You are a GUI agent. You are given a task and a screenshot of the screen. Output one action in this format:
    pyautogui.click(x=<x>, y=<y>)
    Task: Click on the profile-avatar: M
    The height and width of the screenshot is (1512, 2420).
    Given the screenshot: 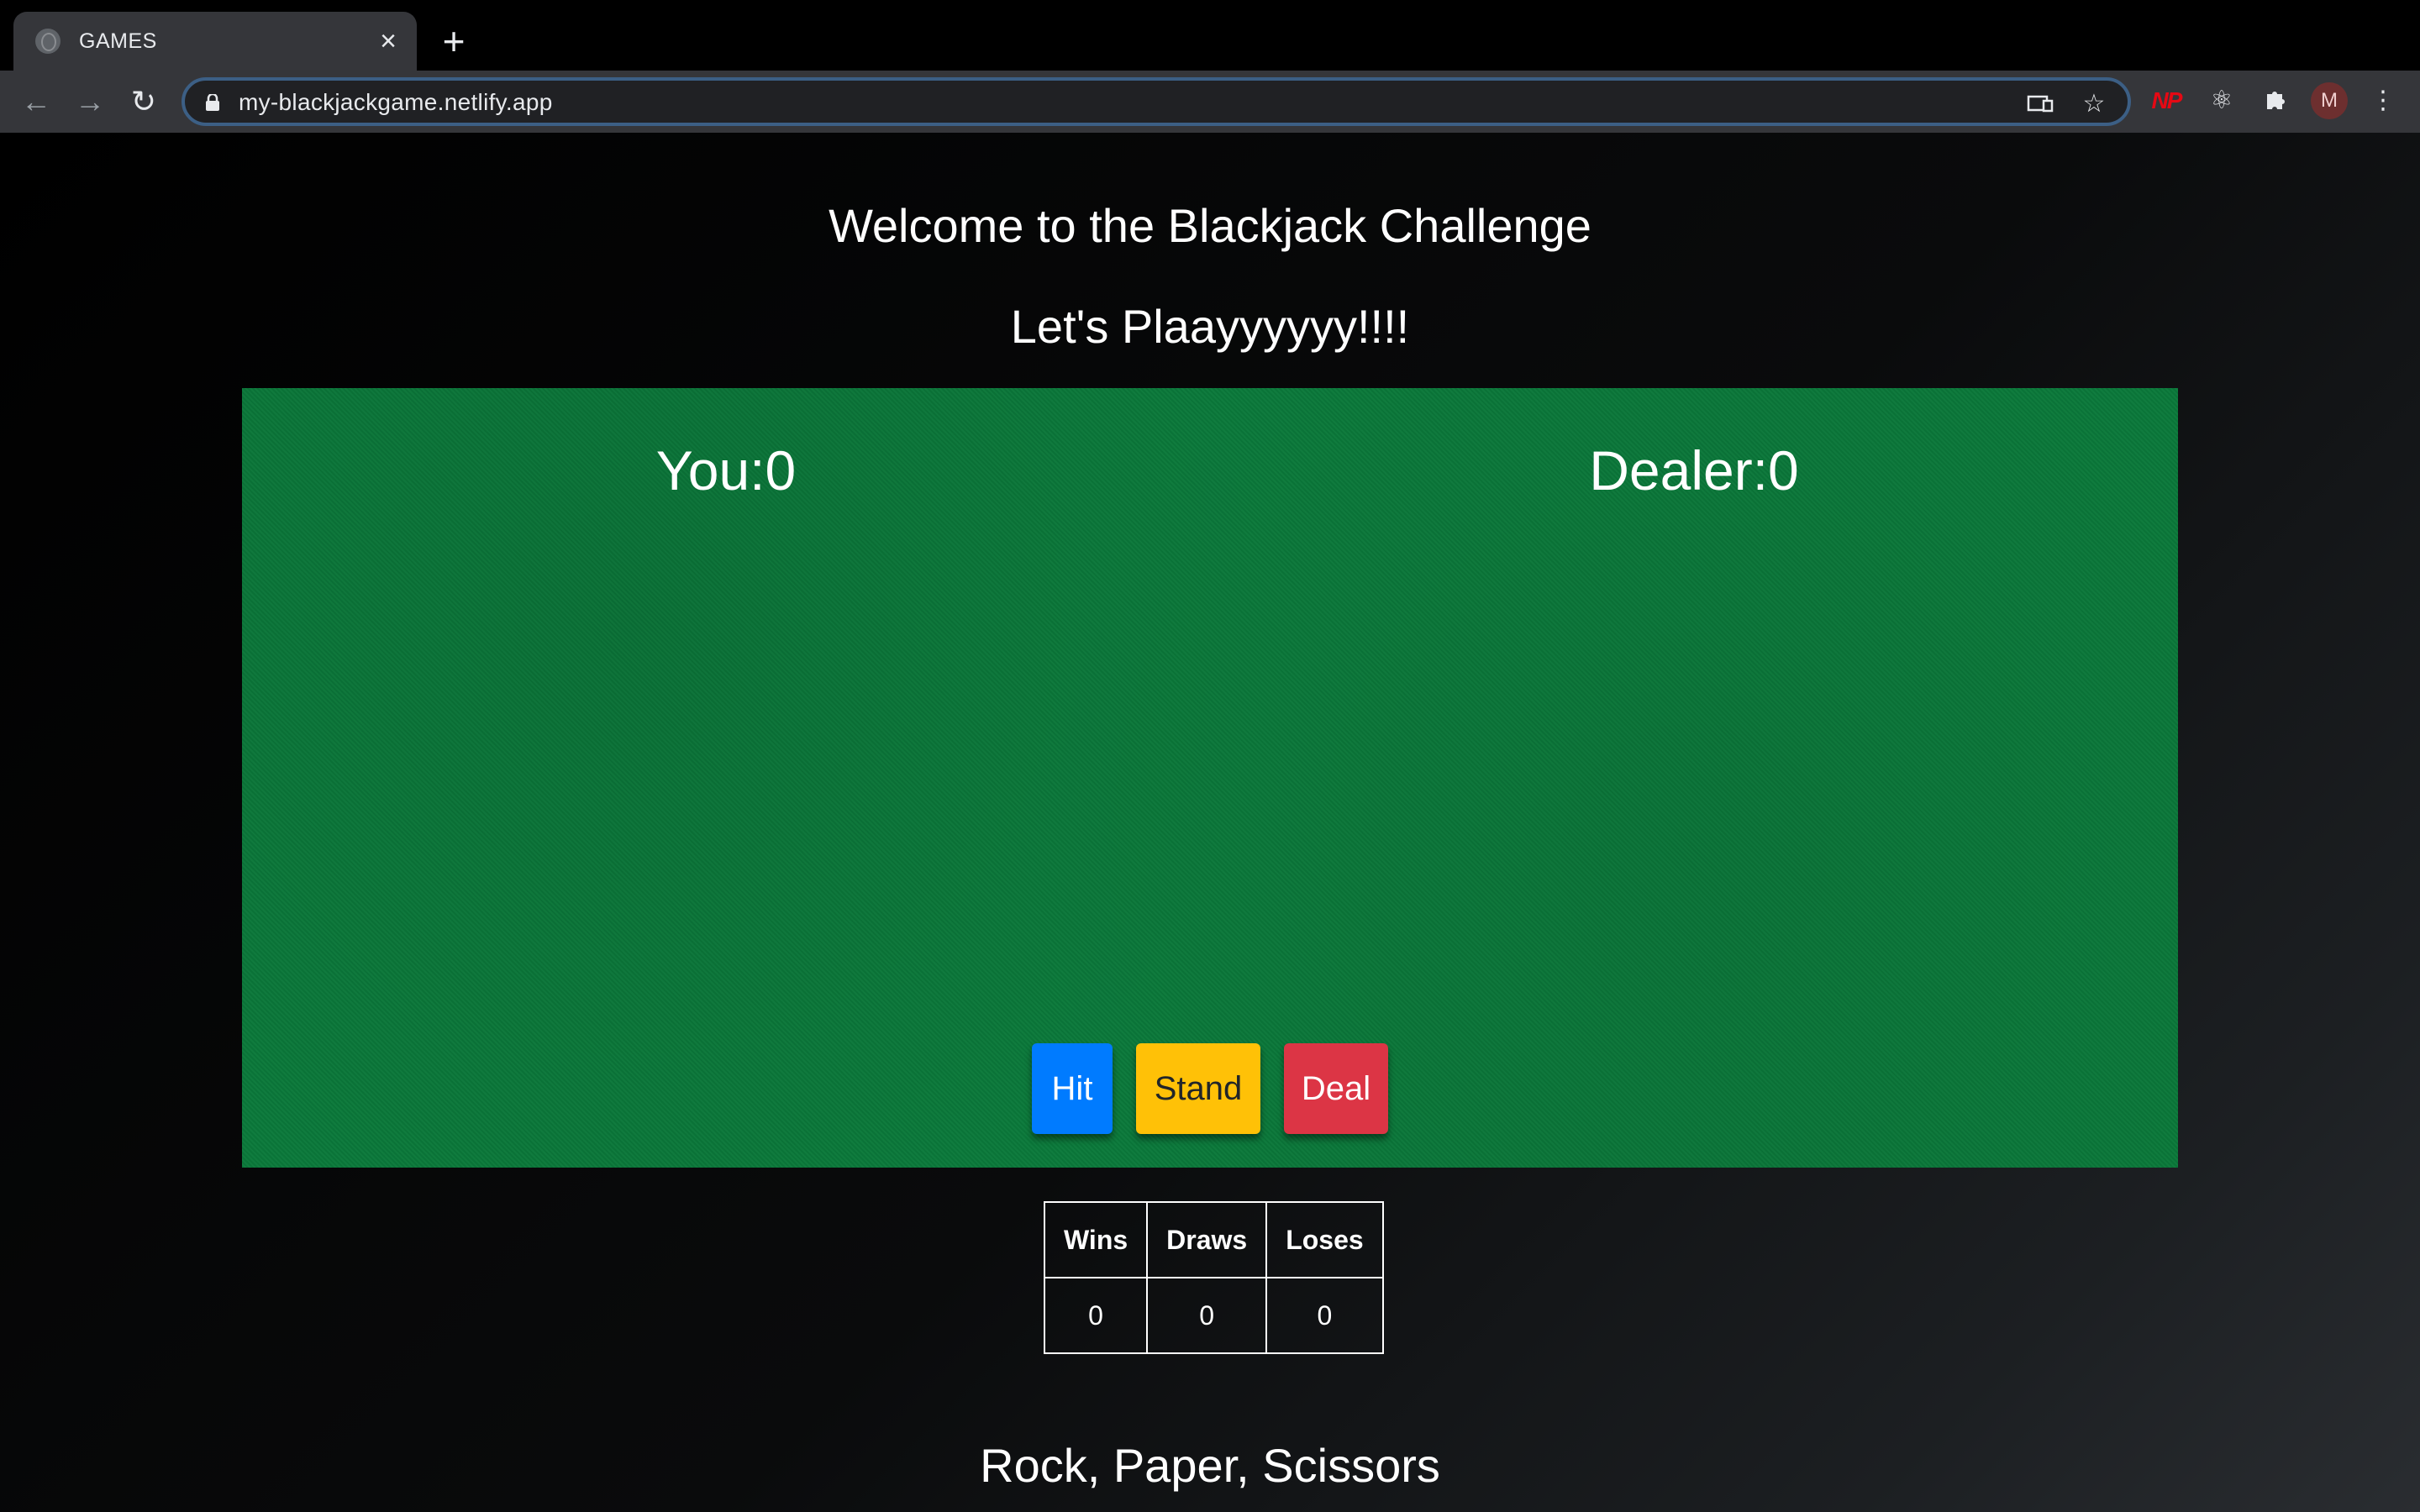 What is the action you would take?
    pyautogui.click(x=2329, y=100)
    